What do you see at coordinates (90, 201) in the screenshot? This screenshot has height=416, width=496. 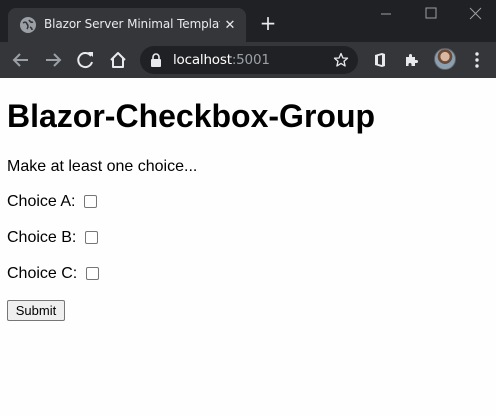 I see `choice-a-checkbox` at bounding box center [90, 201].